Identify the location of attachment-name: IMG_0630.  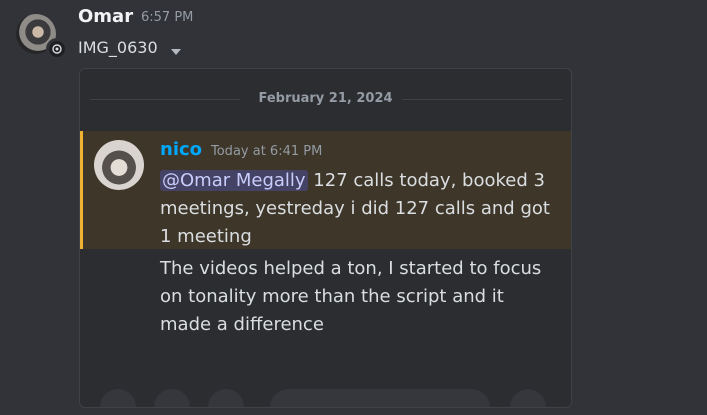
(118, 47).